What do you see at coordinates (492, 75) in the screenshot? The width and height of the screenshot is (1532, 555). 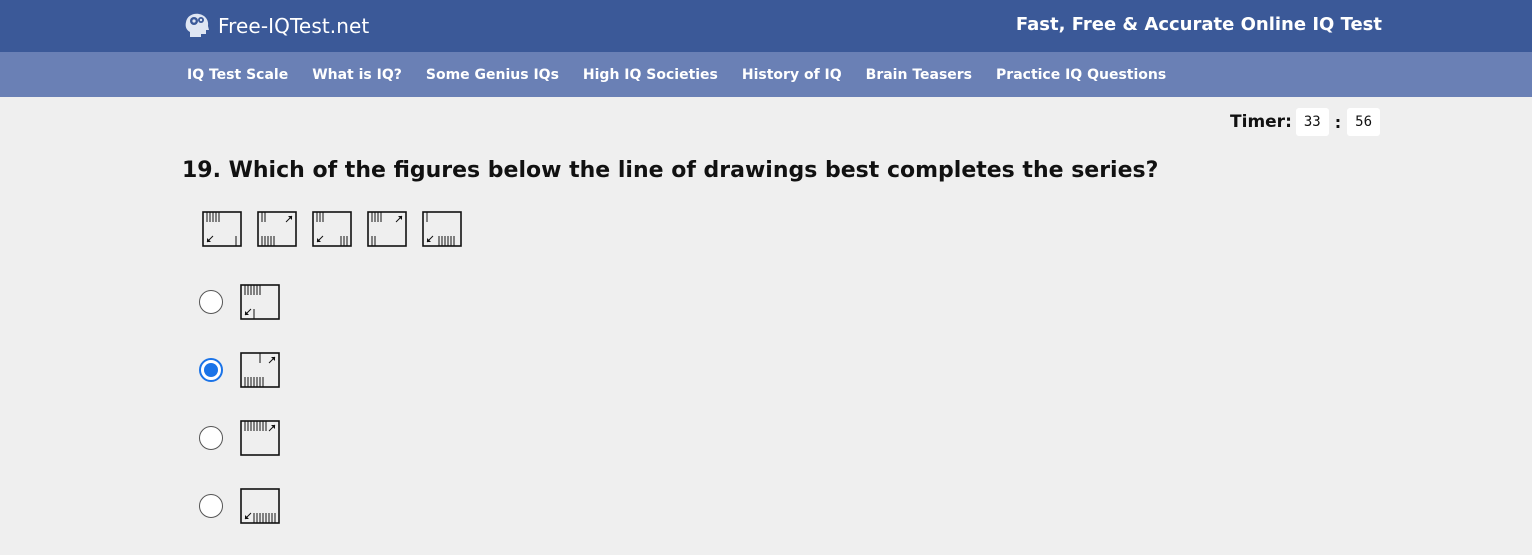 I see `nav-link-some-genius-iqs: Some Genius IQs` at bounding box center [492, 75].